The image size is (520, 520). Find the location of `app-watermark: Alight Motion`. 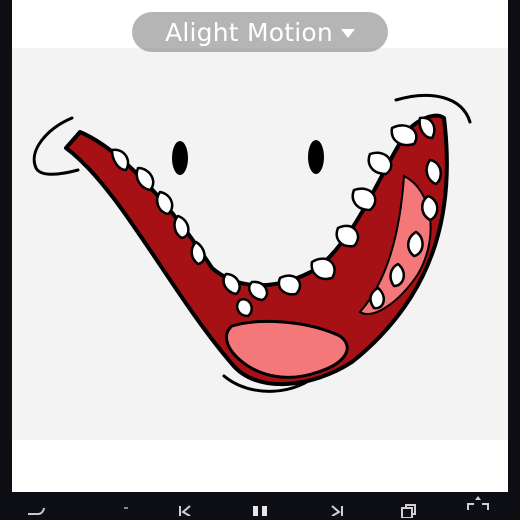

app-watermark: Alight Motion is located at coordinates (260, 32).